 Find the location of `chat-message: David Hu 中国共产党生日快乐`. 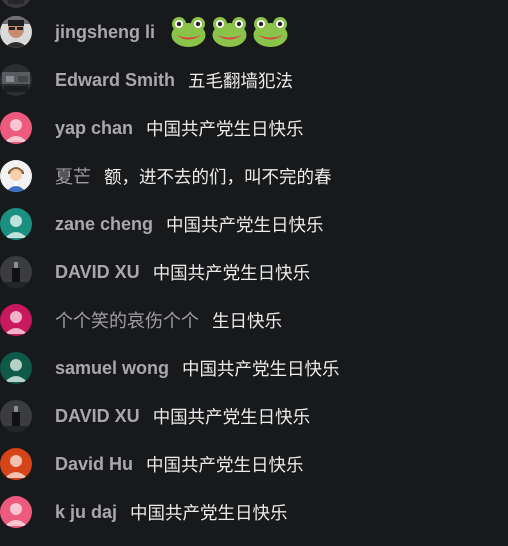

chat-message: David Hu 中国共产党生日快乐 is located at coordinates (254, 464).